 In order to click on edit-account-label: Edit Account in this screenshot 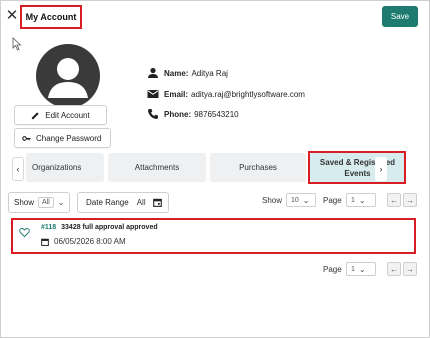, I will do `click(67, 115)`.